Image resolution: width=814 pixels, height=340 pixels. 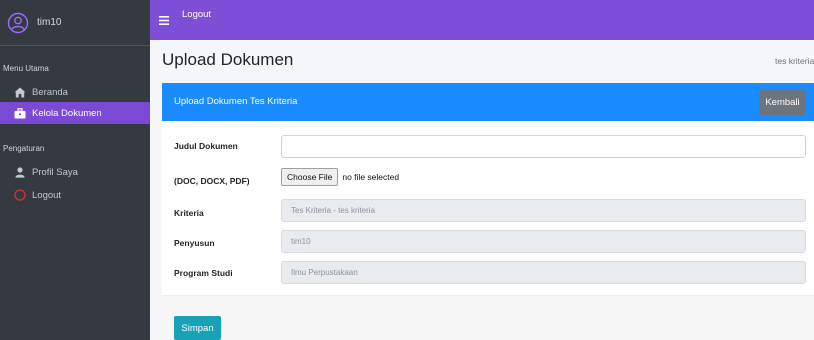 I want to click on file-input: Choose File no file selected, so click(x=340, y=177).